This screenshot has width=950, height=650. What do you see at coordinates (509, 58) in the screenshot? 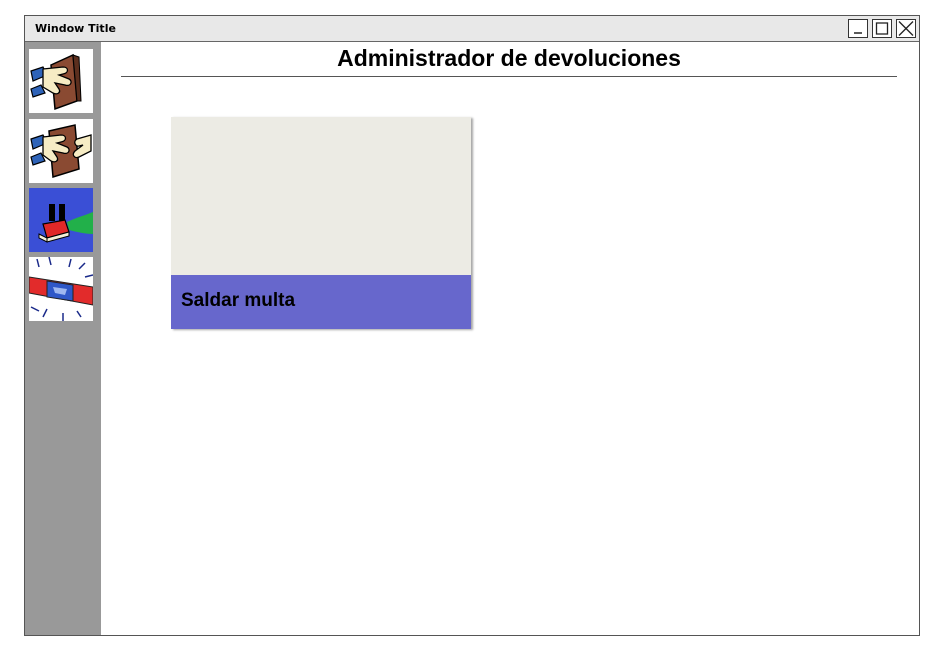
I see `page-title: Administrador de devoluciones` at bounding box center [509, 58].